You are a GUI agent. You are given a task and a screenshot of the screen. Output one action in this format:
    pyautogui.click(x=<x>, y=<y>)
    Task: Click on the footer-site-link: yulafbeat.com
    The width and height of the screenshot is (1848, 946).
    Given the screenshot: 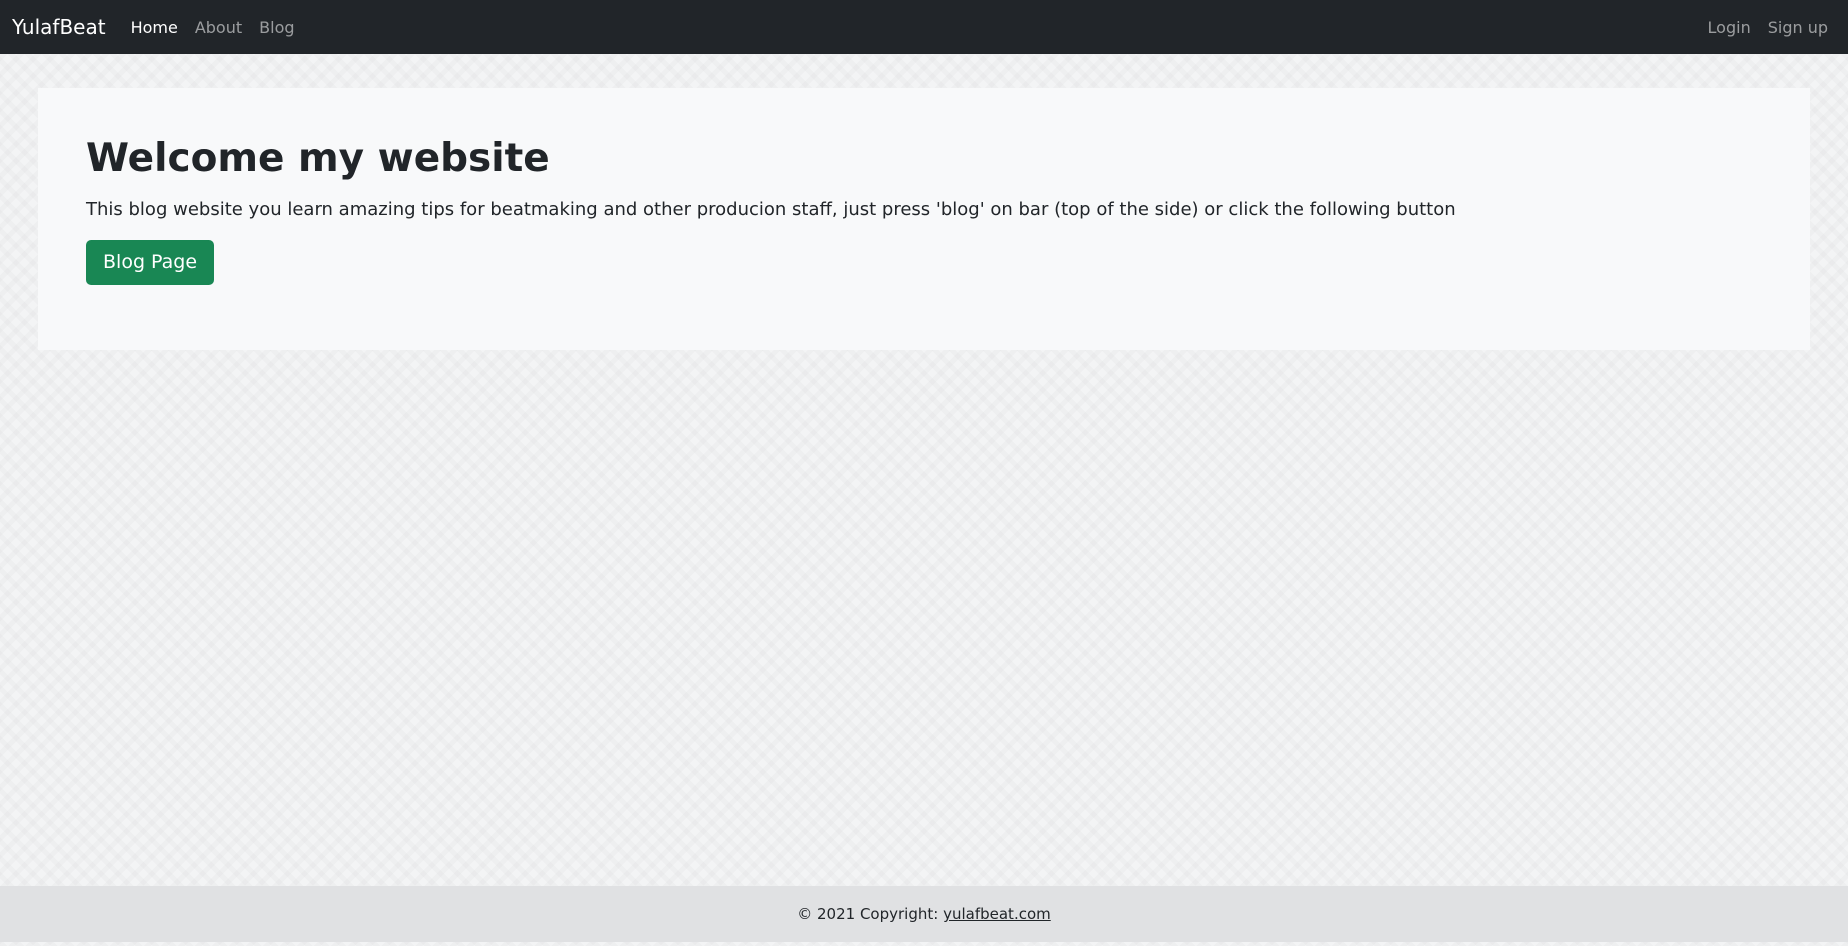 What is the action you would take?
    pyautogui.click(x=997, y=914)
    